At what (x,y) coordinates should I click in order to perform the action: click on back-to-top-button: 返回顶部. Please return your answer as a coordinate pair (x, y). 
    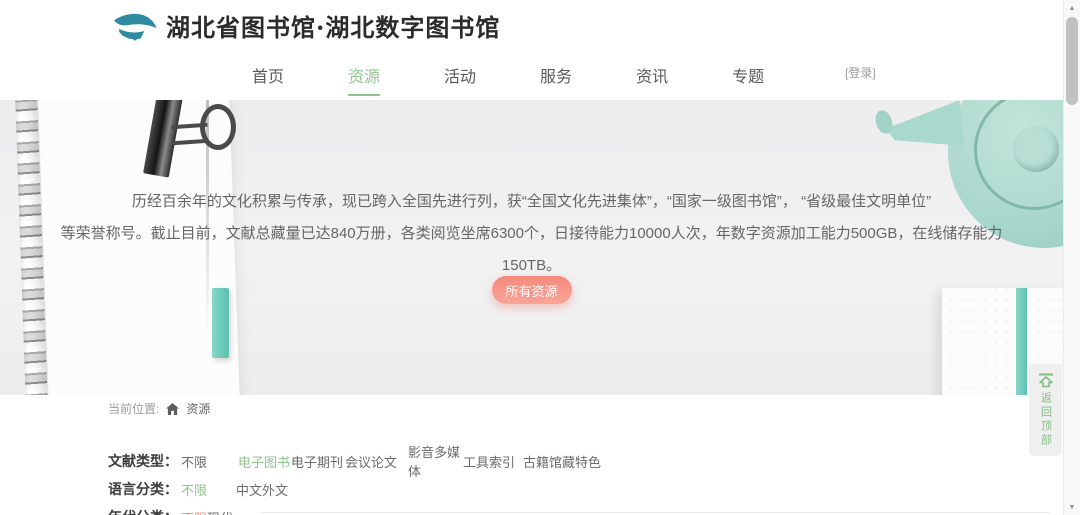
    Looking at the image, I should click on (1045, 410).